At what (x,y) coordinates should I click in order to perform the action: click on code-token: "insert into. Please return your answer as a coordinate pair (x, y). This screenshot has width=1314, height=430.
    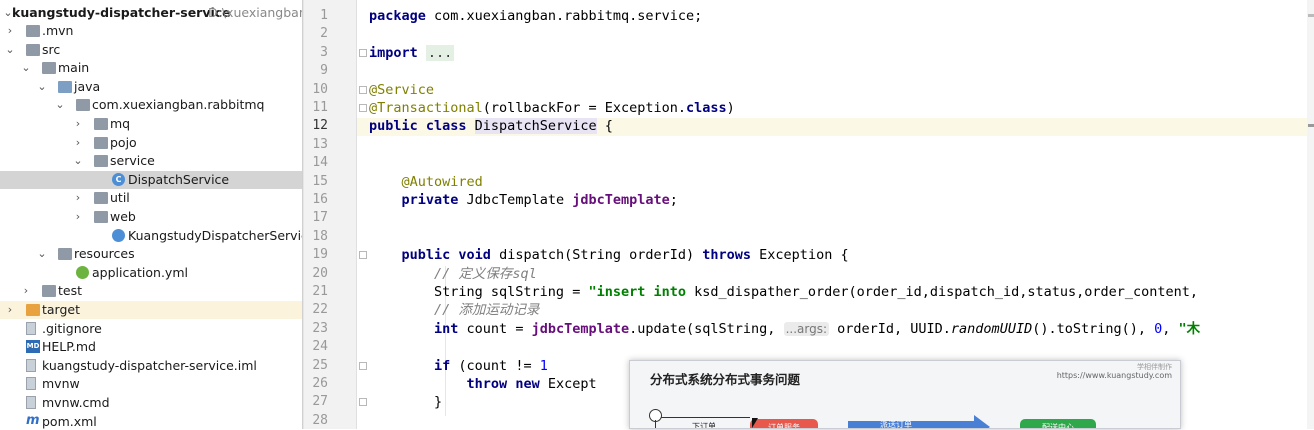
    Looking at the image, I should click on (641, 292).